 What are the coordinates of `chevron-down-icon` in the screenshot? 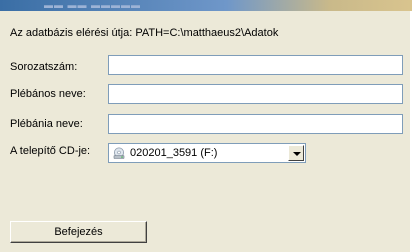 It's located at (297, 154).